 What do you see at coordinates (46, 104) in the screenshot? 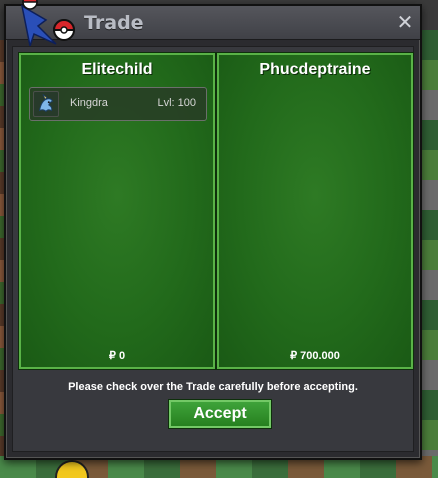
I see `kingdra-icon` at bounding box center [46, 104].